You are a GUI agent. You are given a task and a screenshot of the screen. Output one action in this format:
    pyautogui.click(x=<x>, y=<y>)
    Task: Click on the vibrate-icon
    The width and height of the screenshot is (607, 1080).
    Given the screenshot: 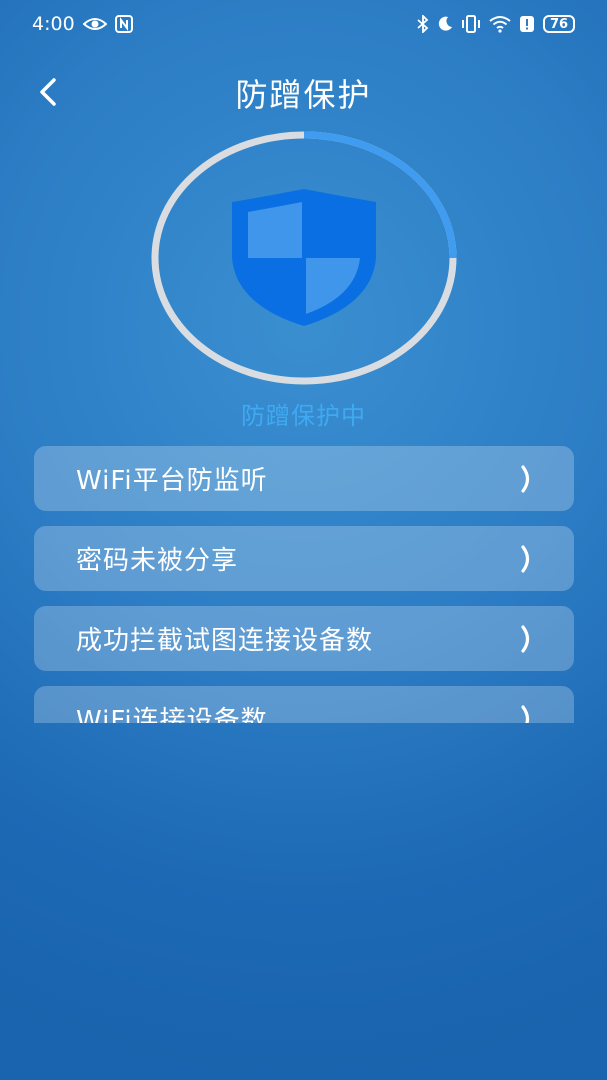 What is the action you would take?
    pyautogui.click(x=471, y=24)
    